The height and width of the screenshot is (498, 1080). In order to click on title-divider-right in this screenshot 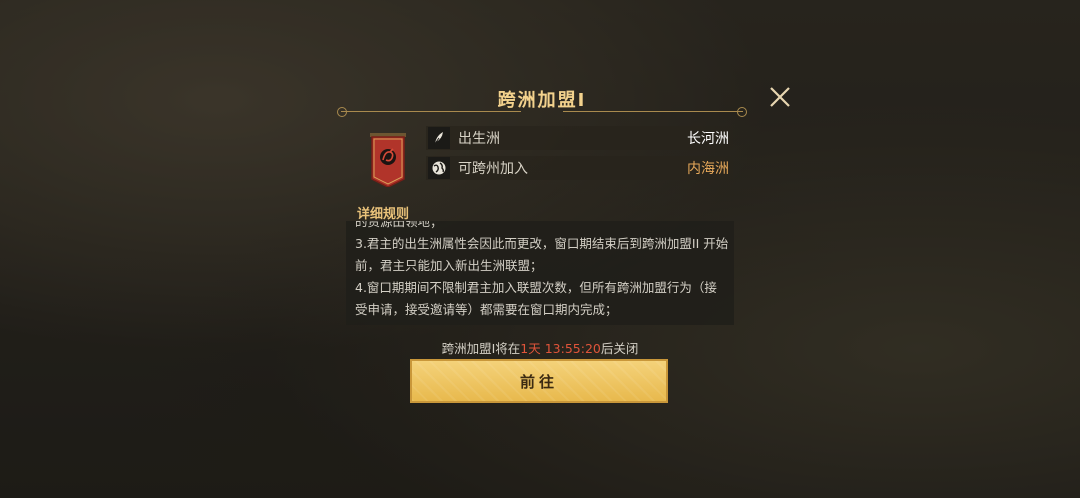, I will do `click(653, 111)`.